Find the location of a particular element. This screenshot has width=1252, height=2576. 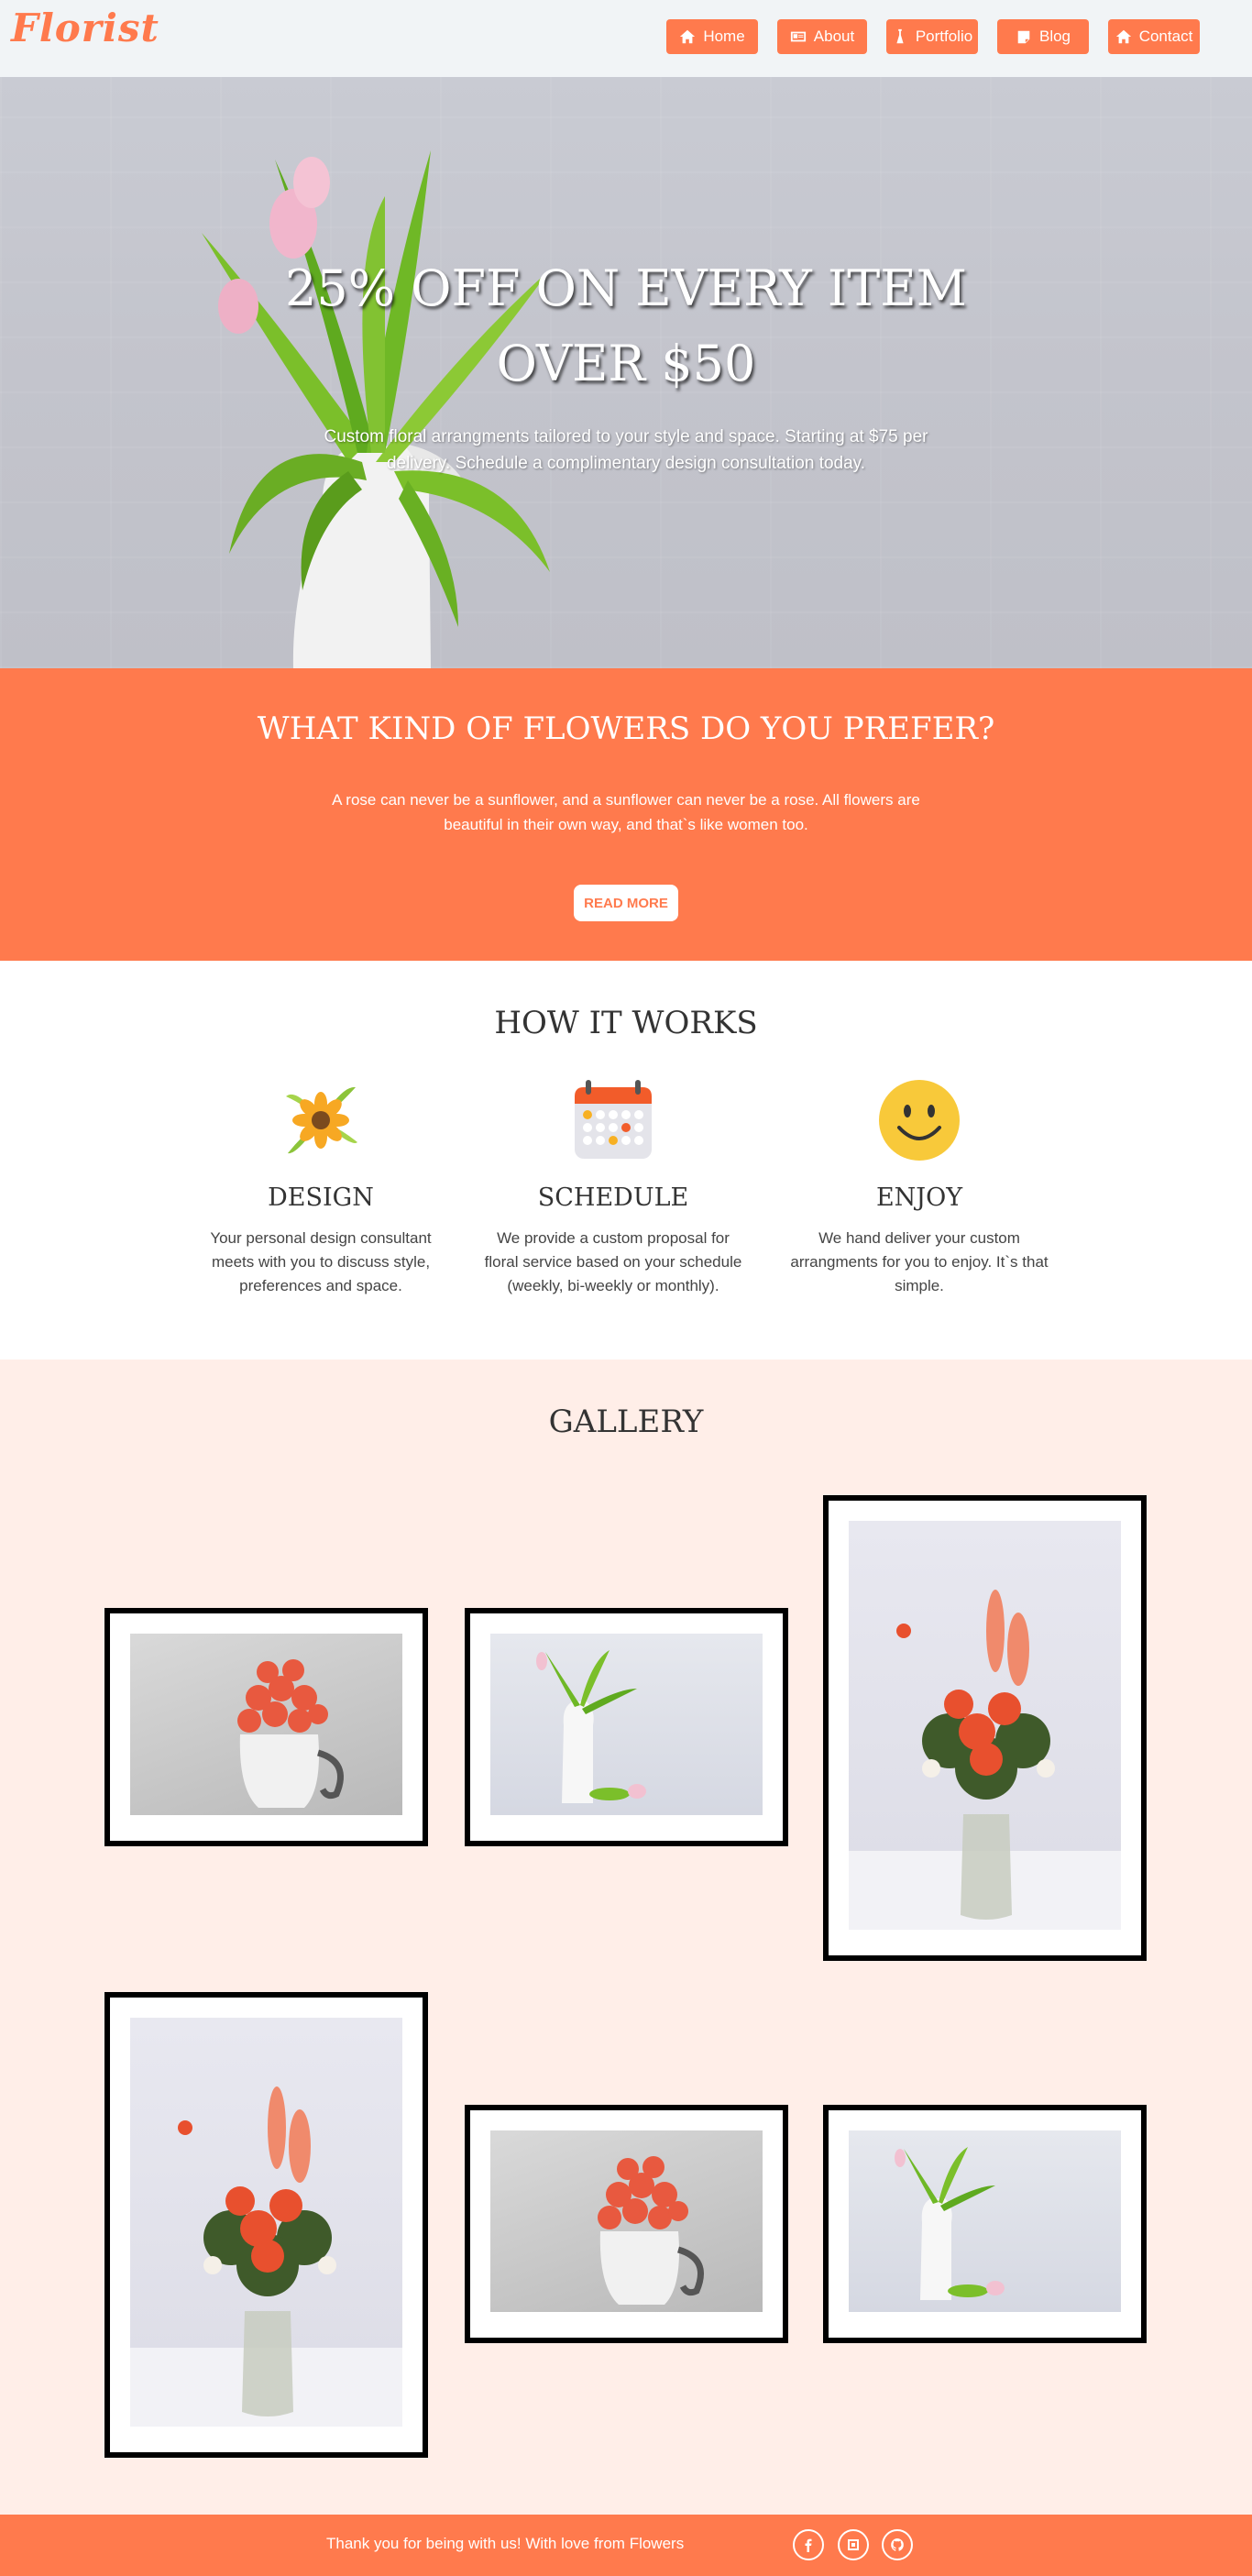

flower-icon is located at coordinates (321, 1120).